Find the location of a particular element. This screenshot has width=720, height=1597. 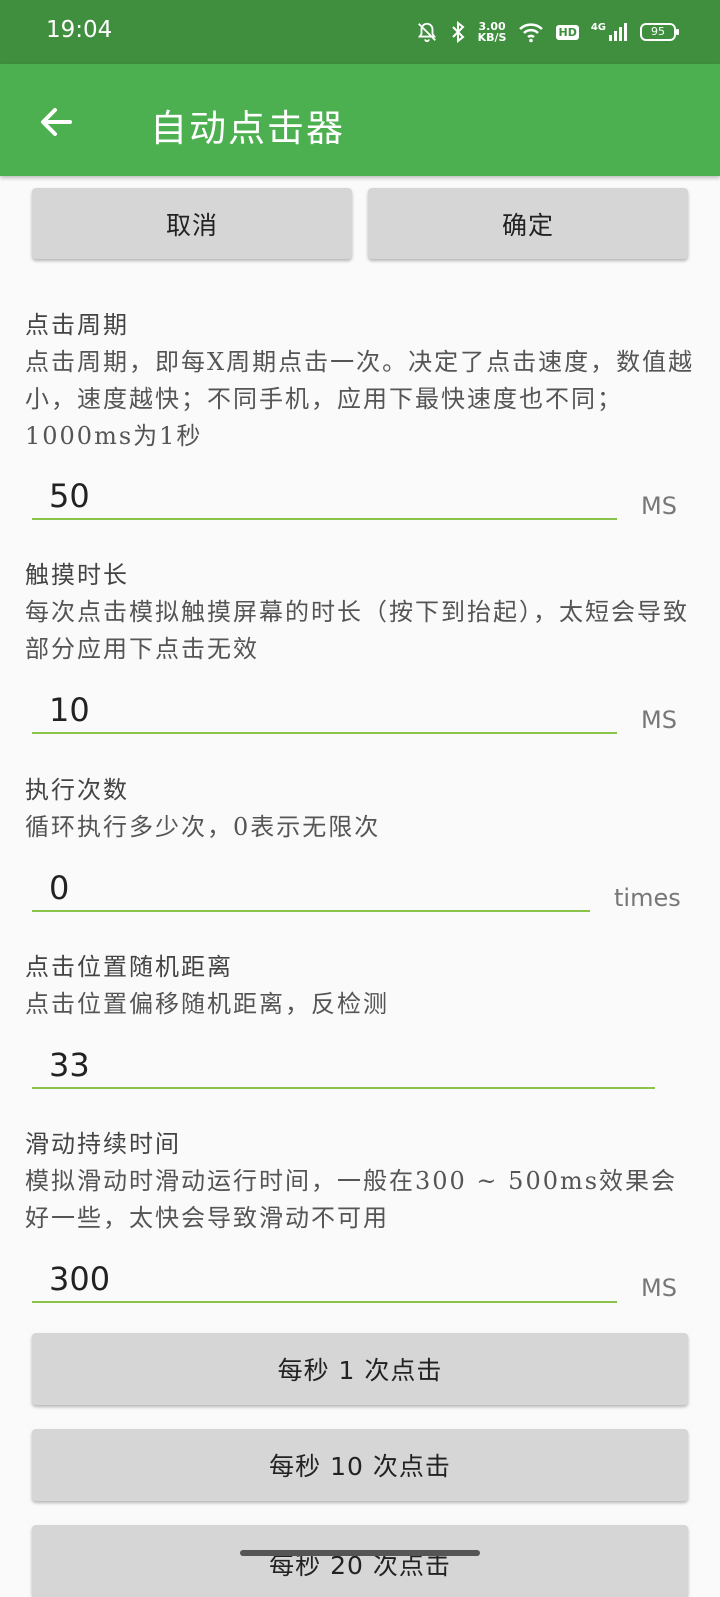

cancel-button: 取消 is located at coordinates (192, 223).